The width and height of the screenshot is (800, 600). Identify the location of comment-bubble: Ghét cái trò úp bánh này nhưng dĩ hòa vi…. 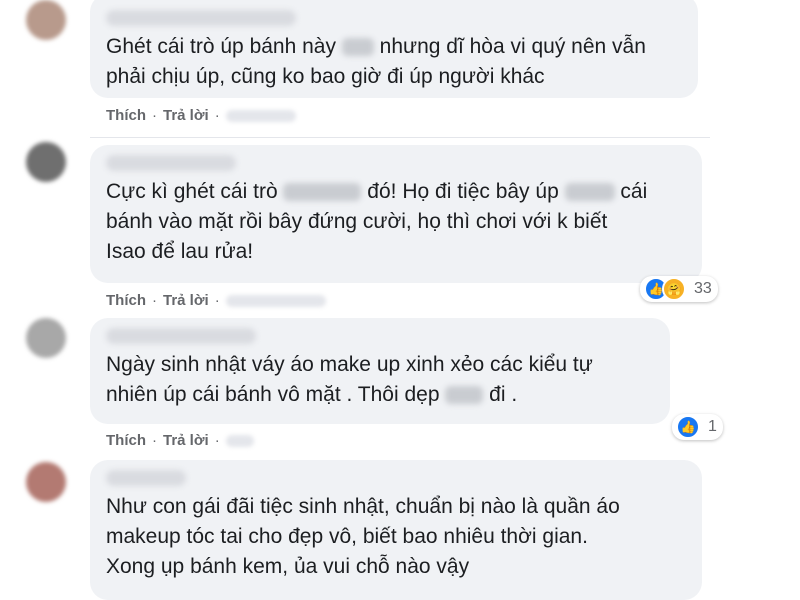
(394, 49).